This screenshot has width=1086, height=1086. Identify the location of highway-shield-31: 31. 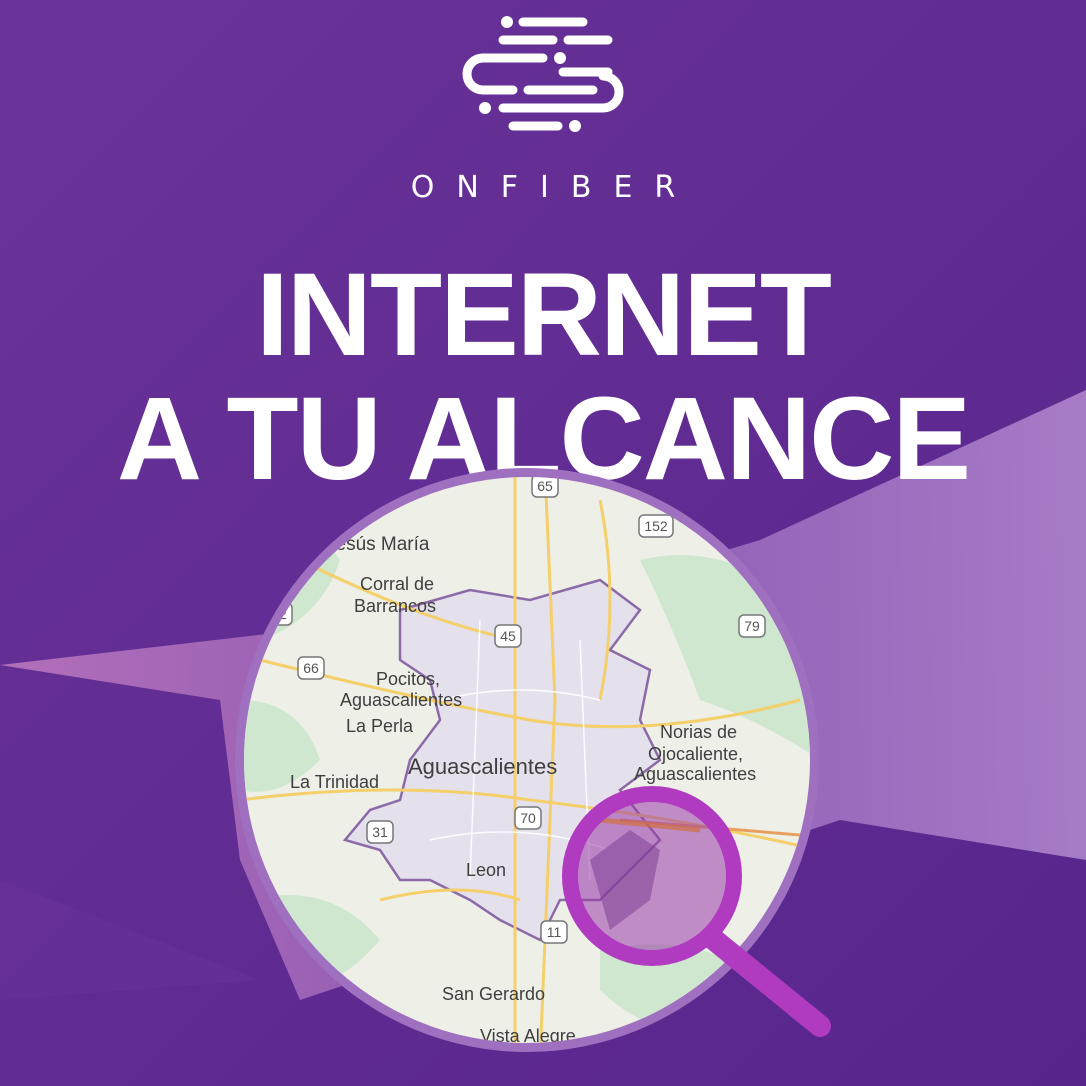
(380, 832).